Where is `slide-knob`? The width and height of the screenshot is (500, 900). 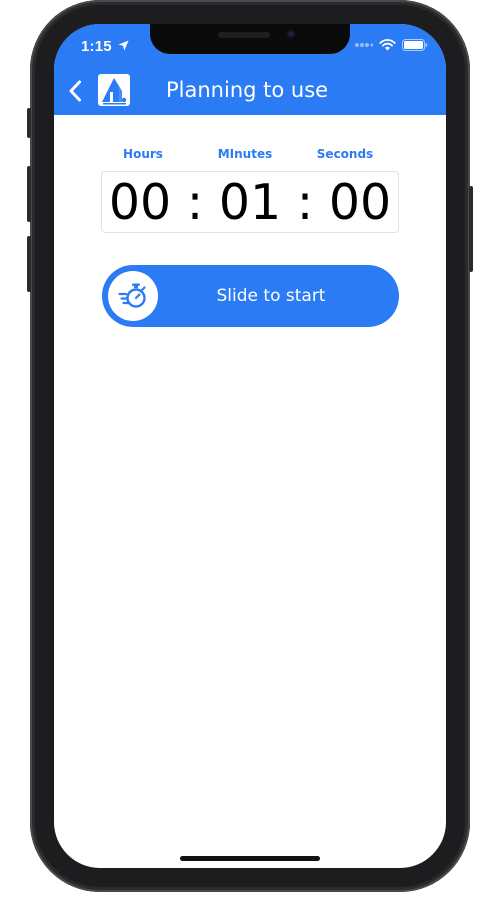
slide-knob is located at coordinates (133, 296).